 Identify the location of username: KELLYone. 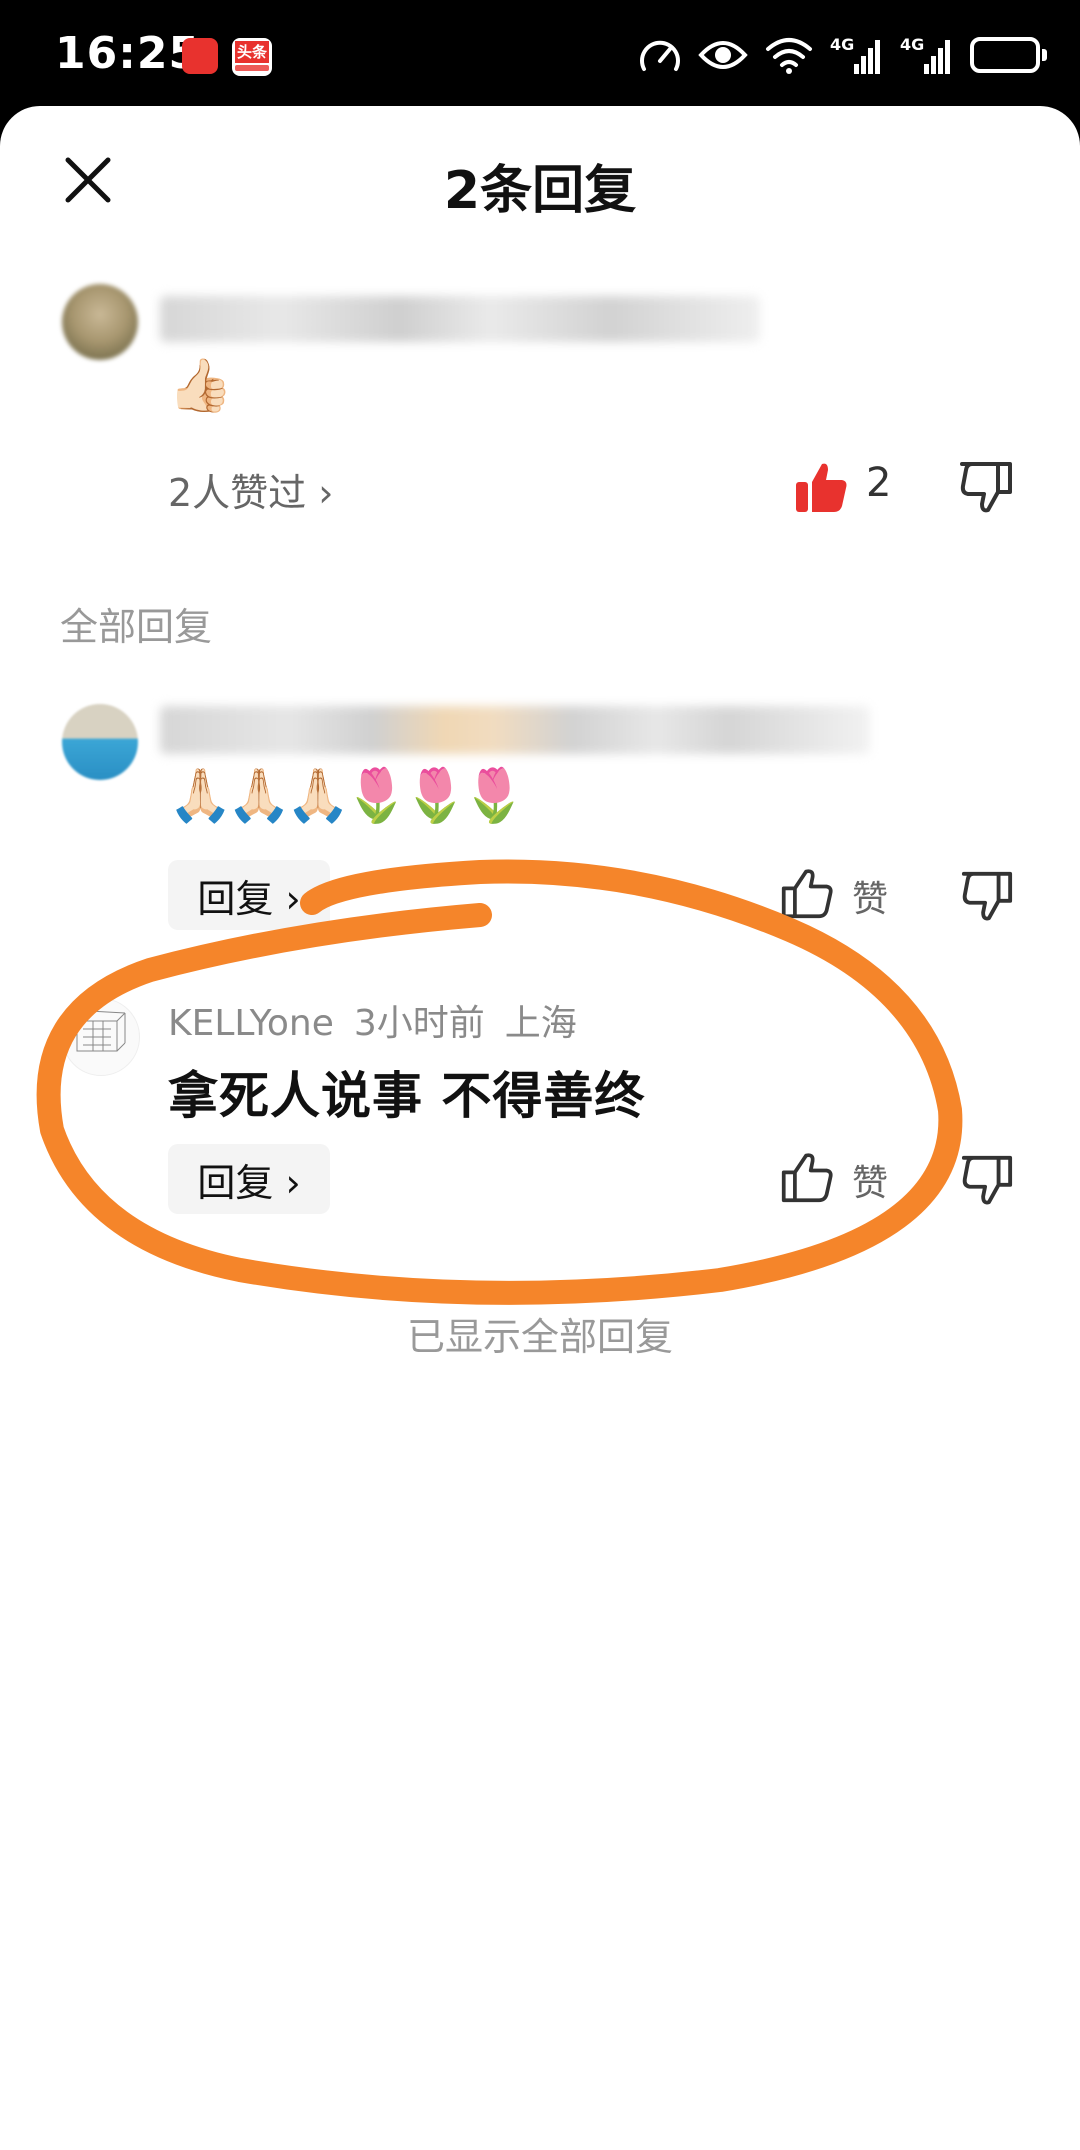
(251, 1023).